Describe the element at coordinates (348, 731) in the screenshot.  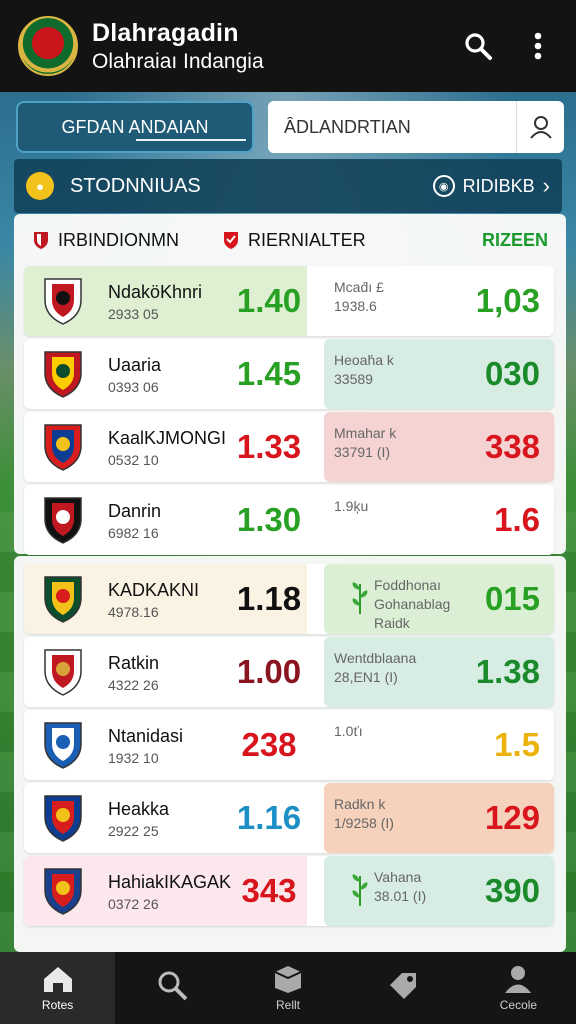
I see `match-note: 1.0ťı` at that location.